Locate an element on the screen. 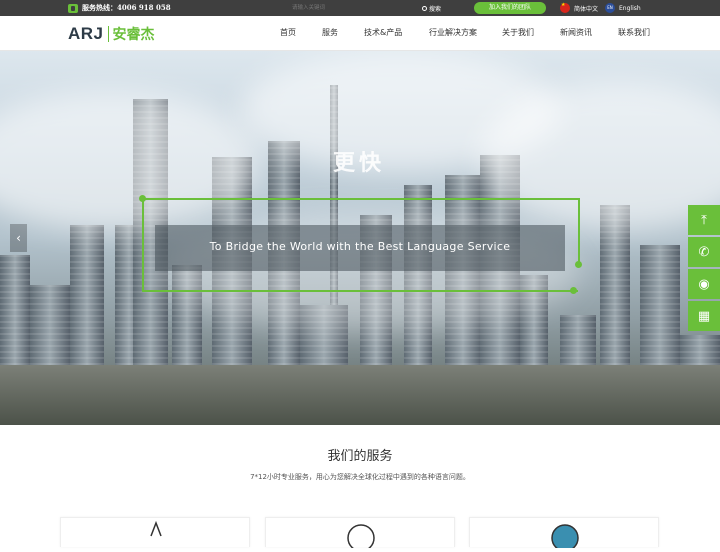 The width and height of the screenshot is (720, 552). search-button-label: 搜索 is located at coordinates (435, 9).